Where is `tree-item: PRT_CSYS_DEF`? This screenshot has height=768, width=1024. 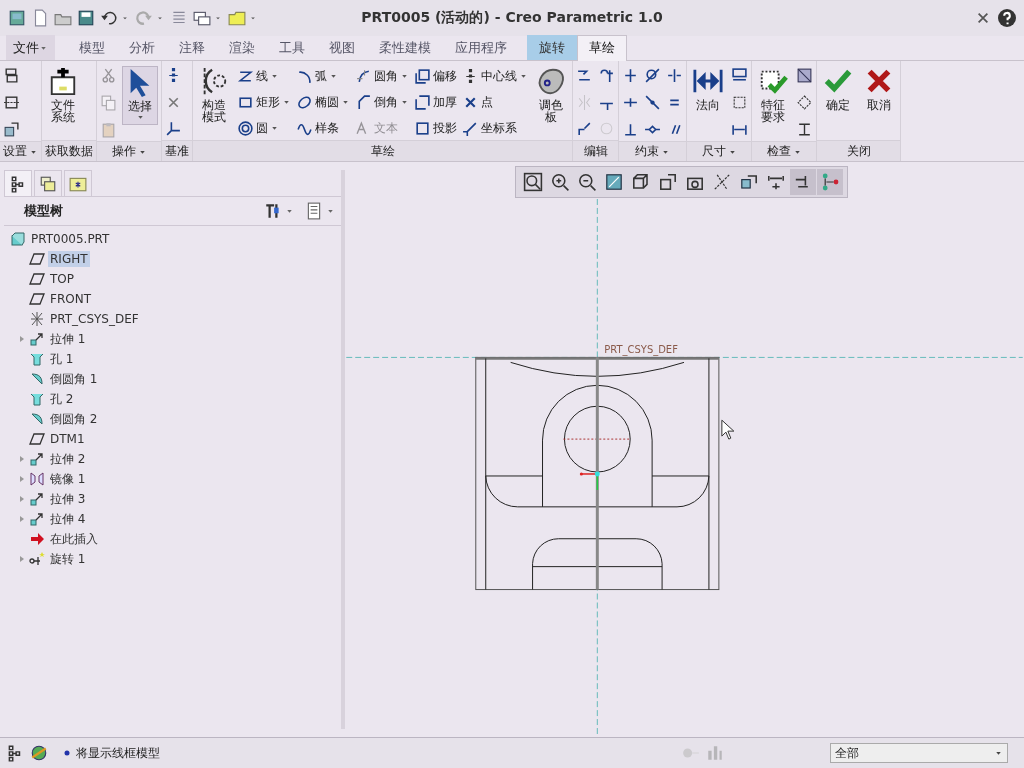 tree-item: PRT_CSYS_DEF is located at coordinates (94, 319).